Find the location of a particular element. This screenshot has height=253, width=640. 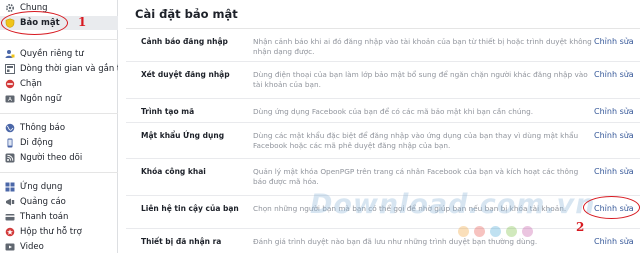

gear-icon is located at coordinates (10, 8).